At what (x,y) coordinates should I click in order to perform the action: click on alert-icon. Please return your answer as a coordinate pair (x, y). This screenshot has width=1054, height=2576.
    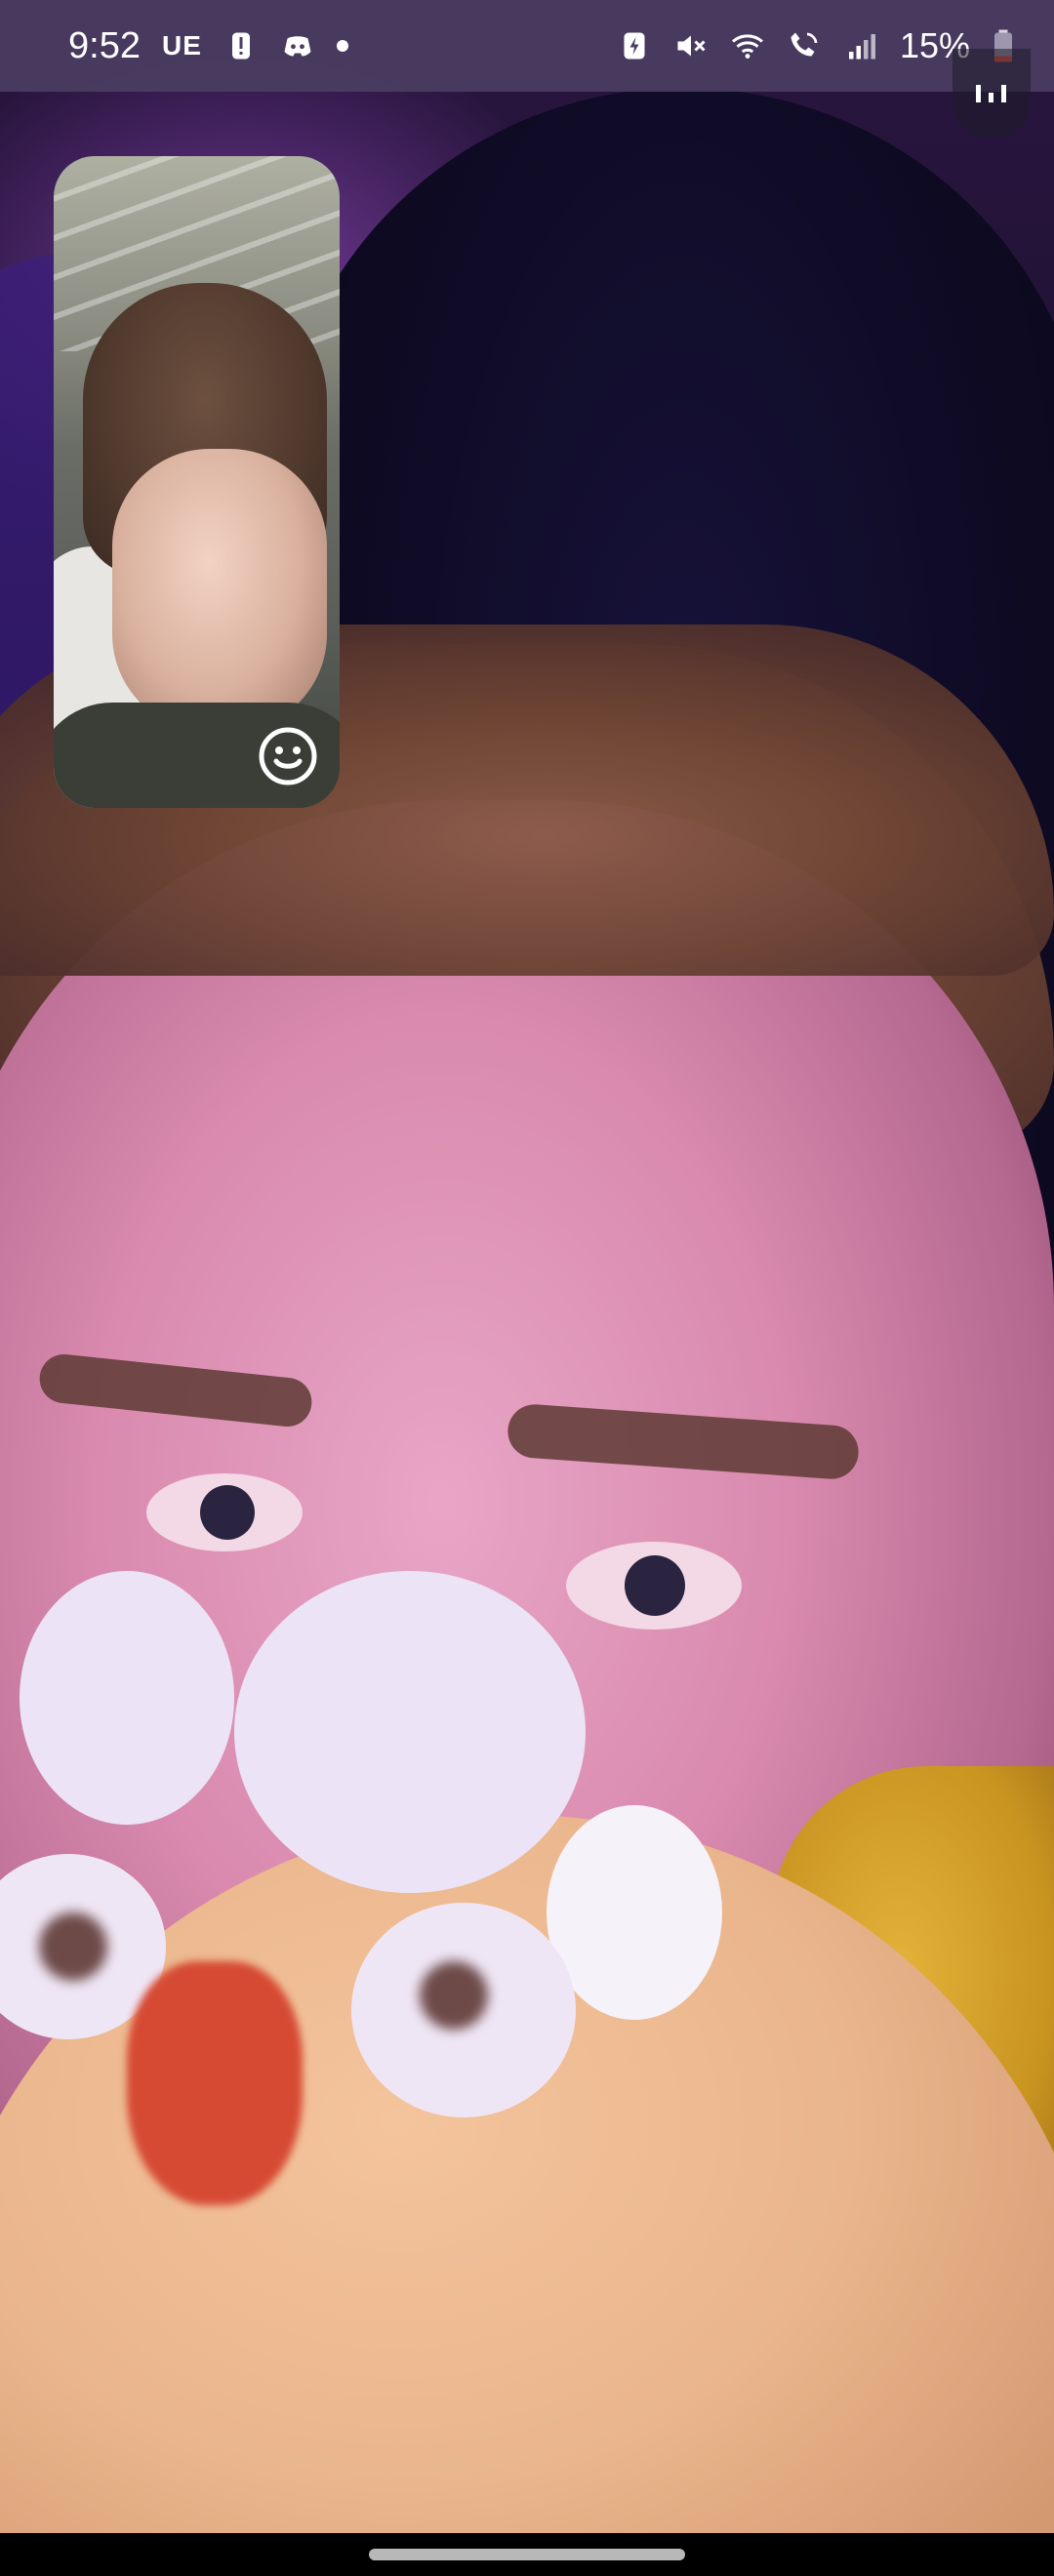
    Looking at the image, I should click on (241, 46).